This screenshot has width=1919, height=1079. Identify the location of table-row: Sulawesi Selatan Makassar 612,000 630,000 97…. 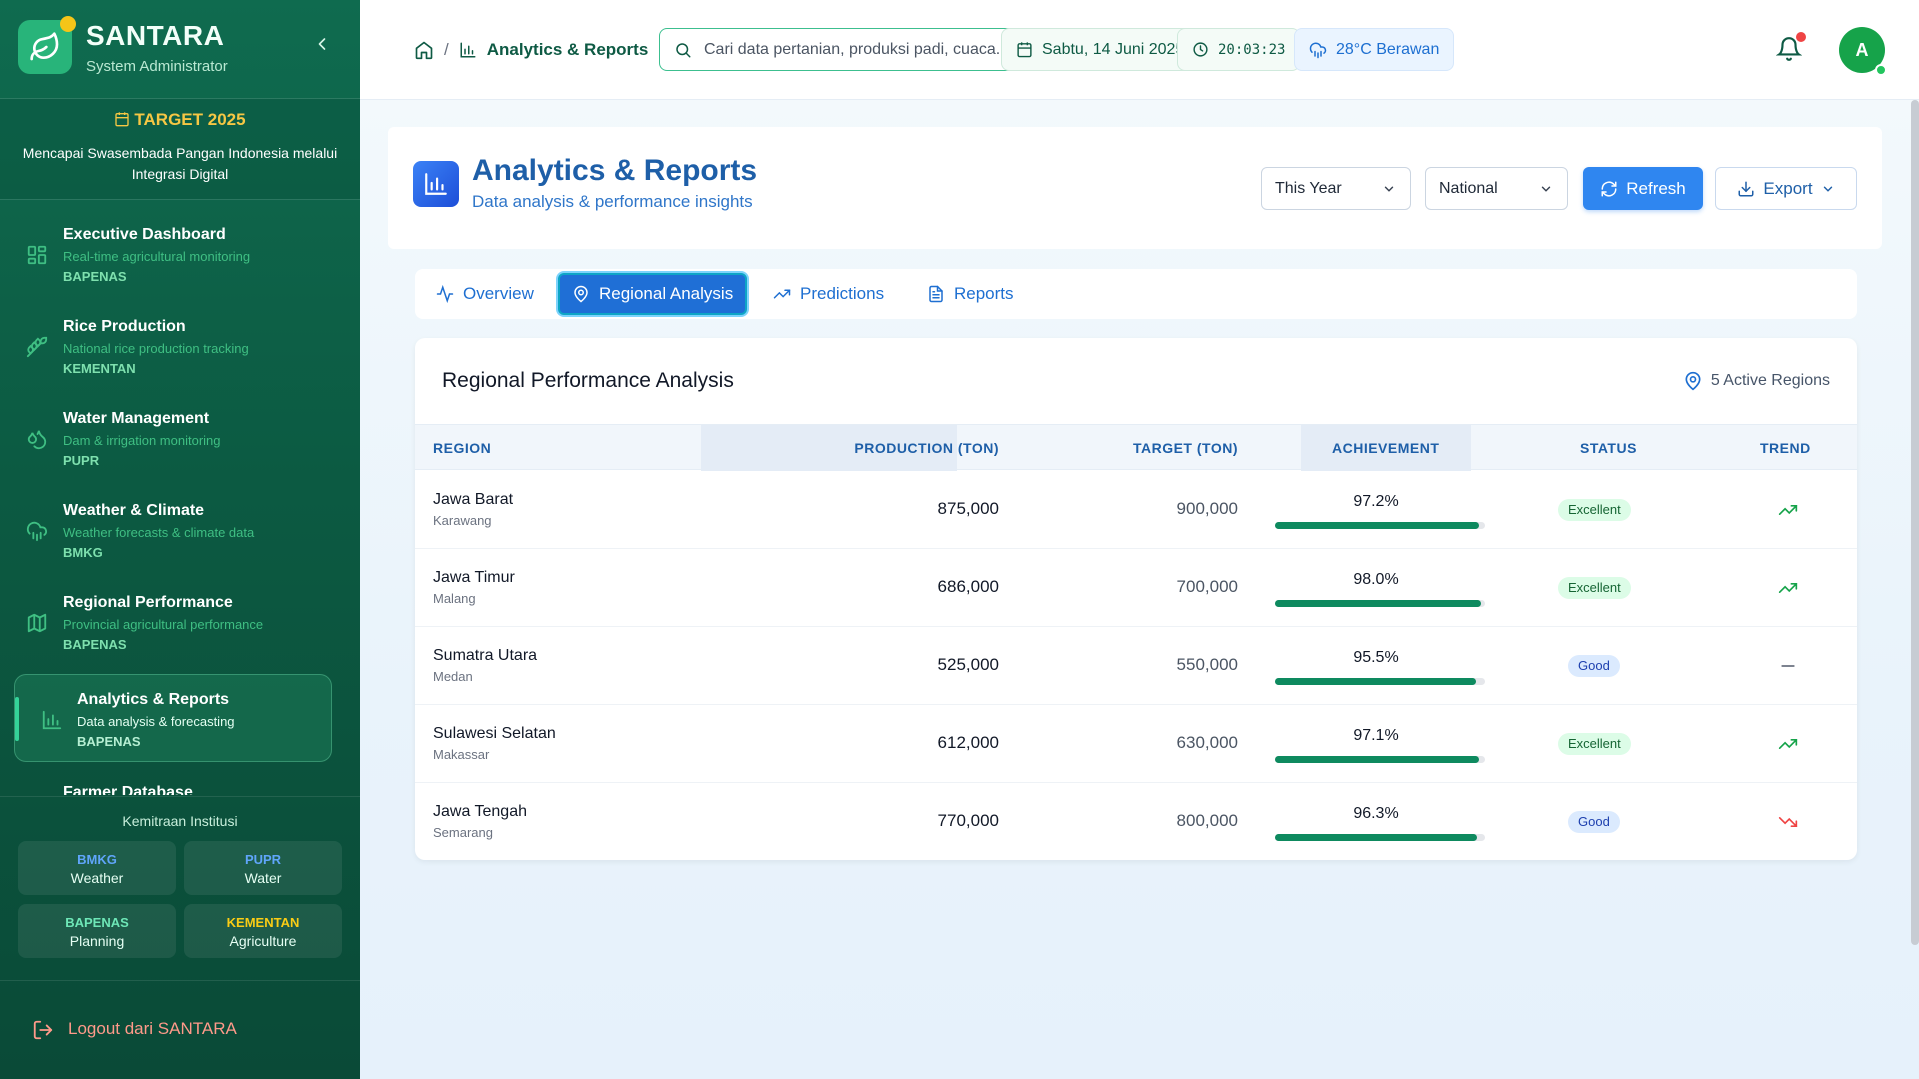
(1136, 744).